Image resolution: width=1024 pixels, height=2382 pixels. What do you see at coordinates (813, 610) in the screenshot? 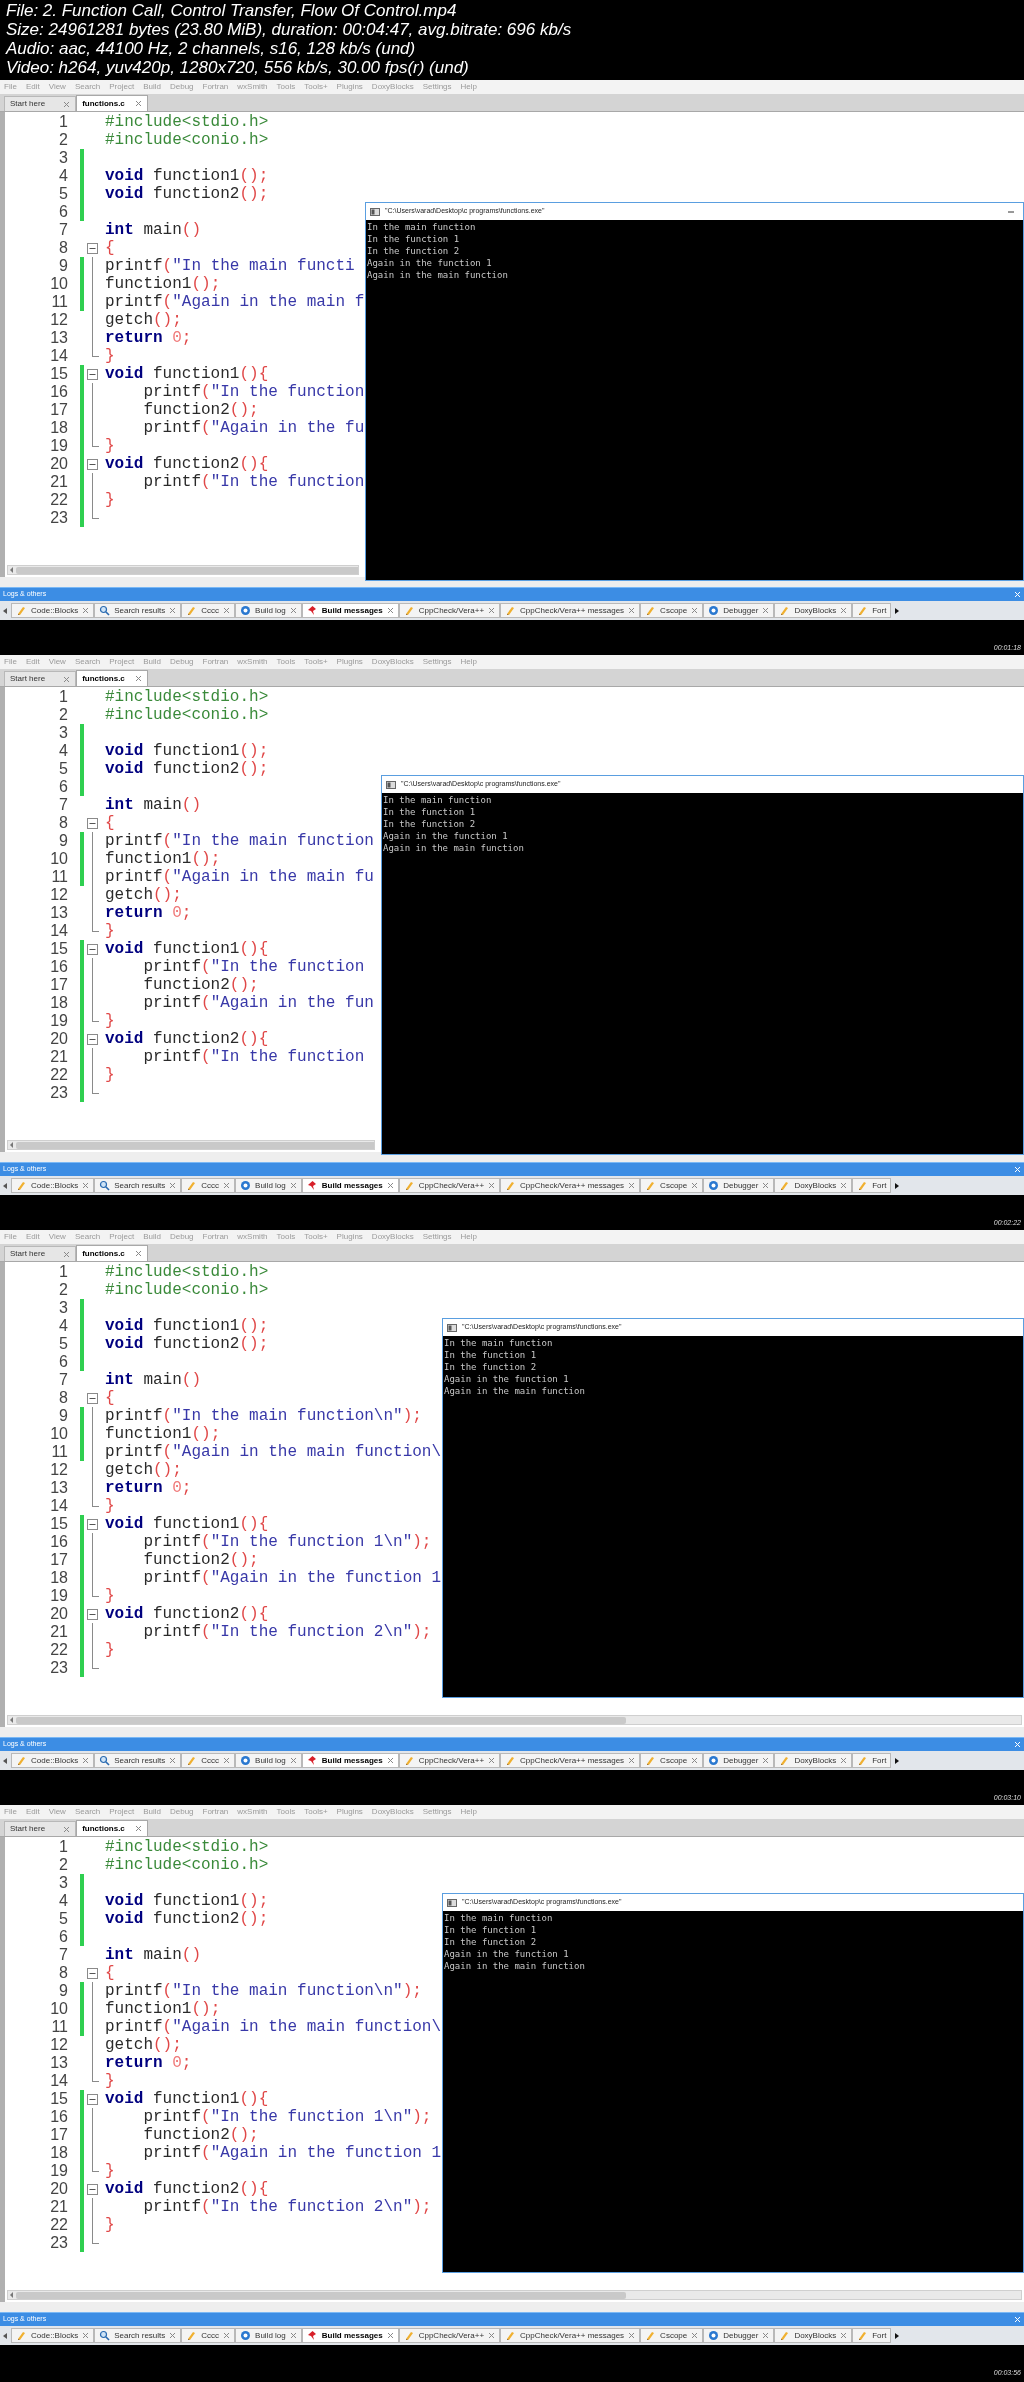
I see `panel-tab: DoxyBlocks` at bounding box center [813, 610].